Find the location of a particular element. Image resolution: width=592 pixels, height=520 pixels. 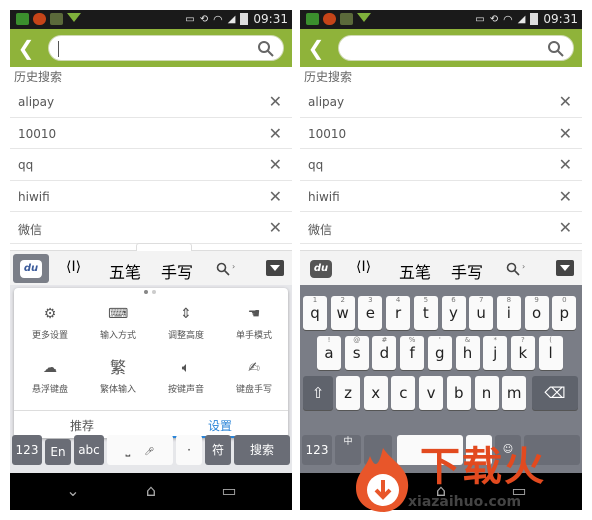

key-v: v is located at coordinates (431, 393).